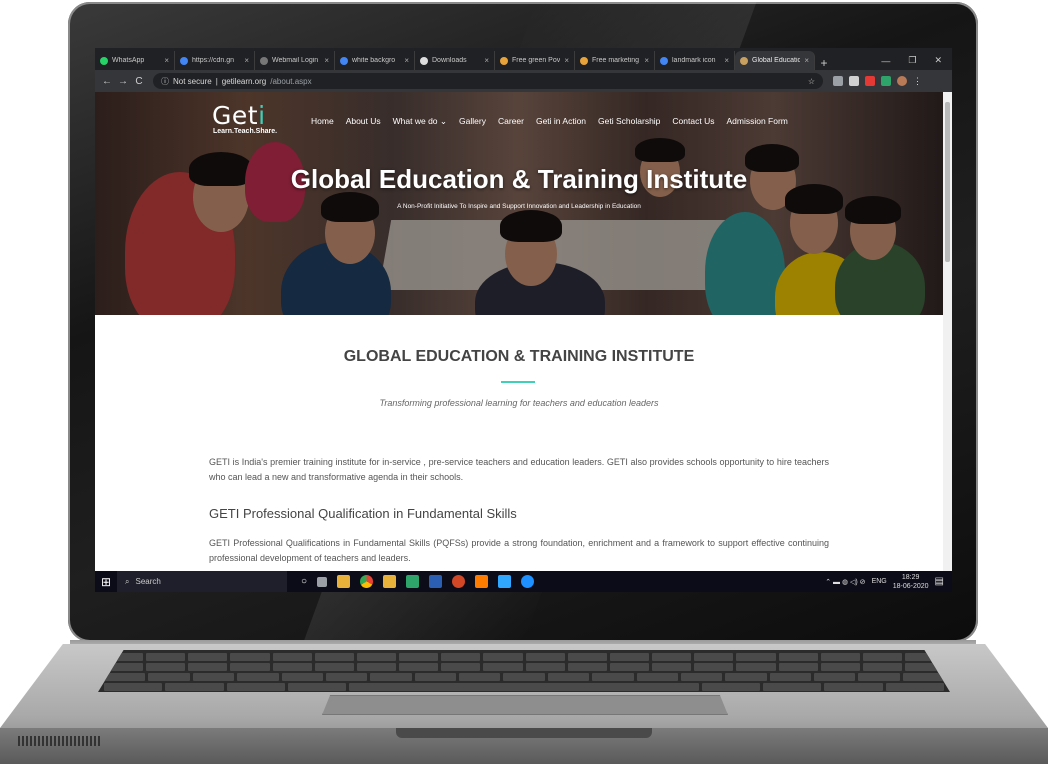 This screenshot has width=1048, height=764. I want to click on restore-icon: ❐, so click(912, 60).